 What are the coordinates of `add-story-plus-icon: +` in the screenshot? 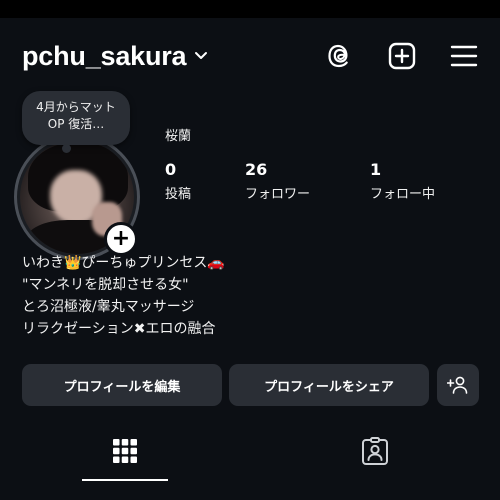 It's located at (121, 239).